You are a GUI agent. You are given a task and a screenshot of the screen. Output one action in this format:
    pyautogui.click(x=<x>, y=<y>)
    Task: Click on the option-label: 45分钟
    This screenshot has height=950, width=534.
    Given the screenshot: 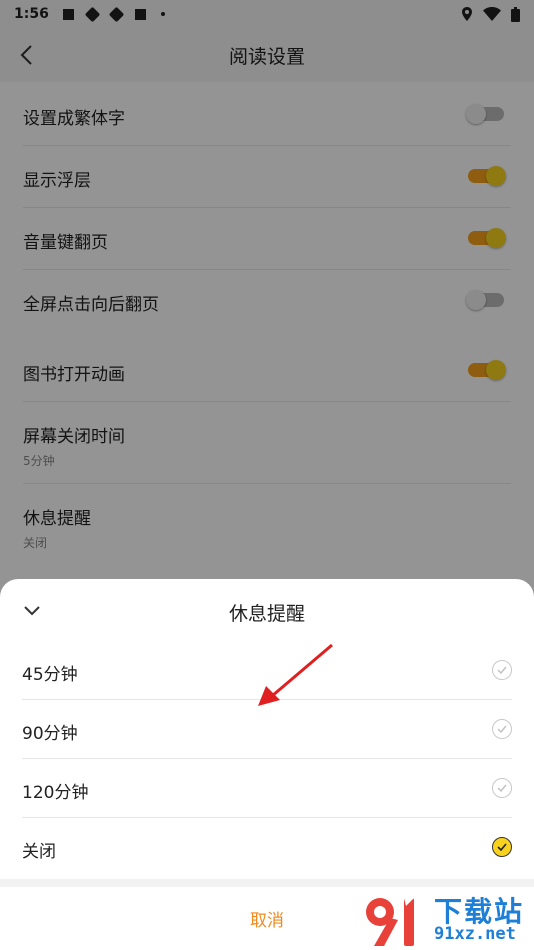 What is the action you would take?
    pyautogui.click(x=50, y=675)
    